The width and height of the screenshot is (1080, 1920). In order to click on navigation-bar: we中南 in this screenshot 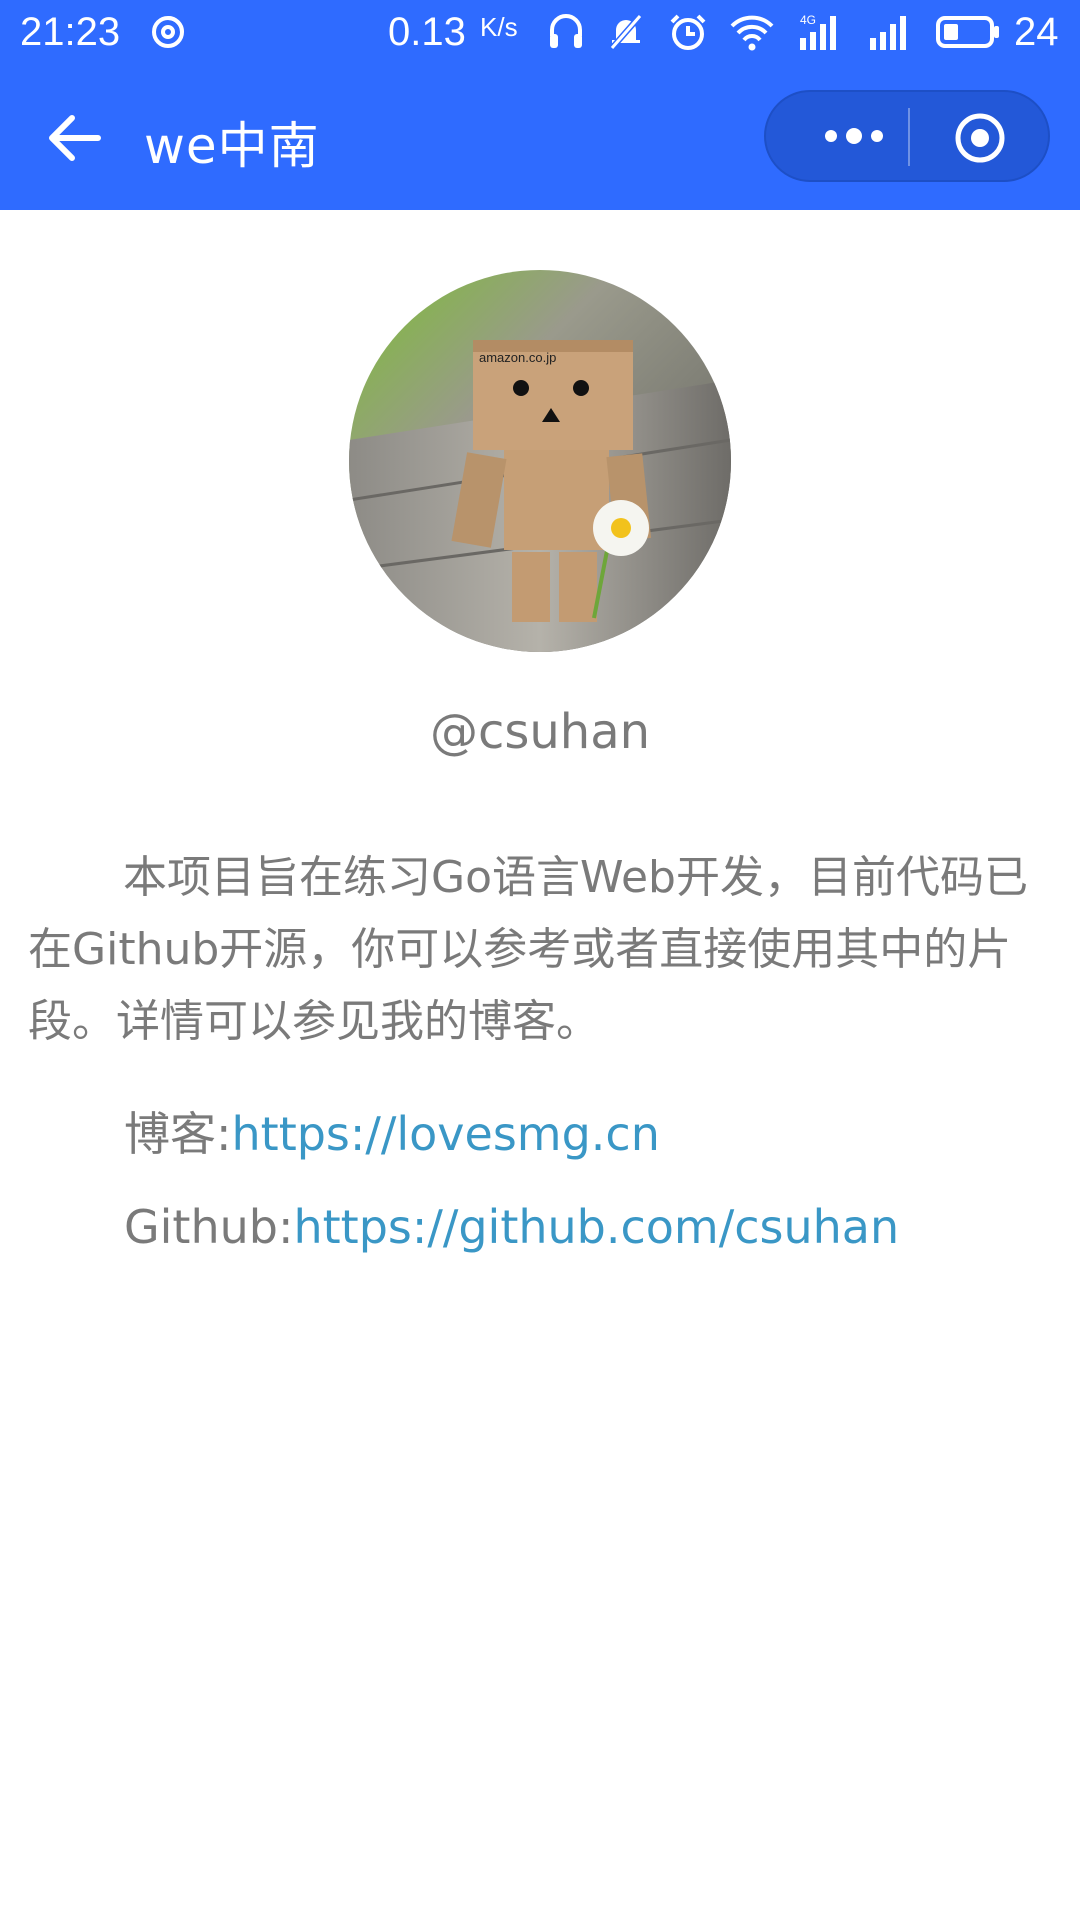, I will do `click(540, 138)`.